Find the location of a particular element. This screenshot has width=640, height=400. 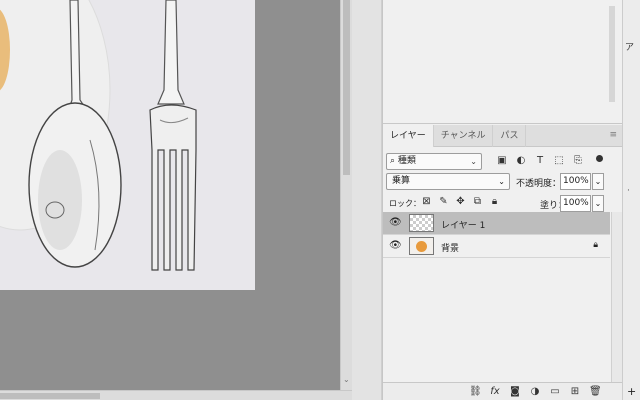

opacity-label: 不透明度： is located at coordinates (539, 184).